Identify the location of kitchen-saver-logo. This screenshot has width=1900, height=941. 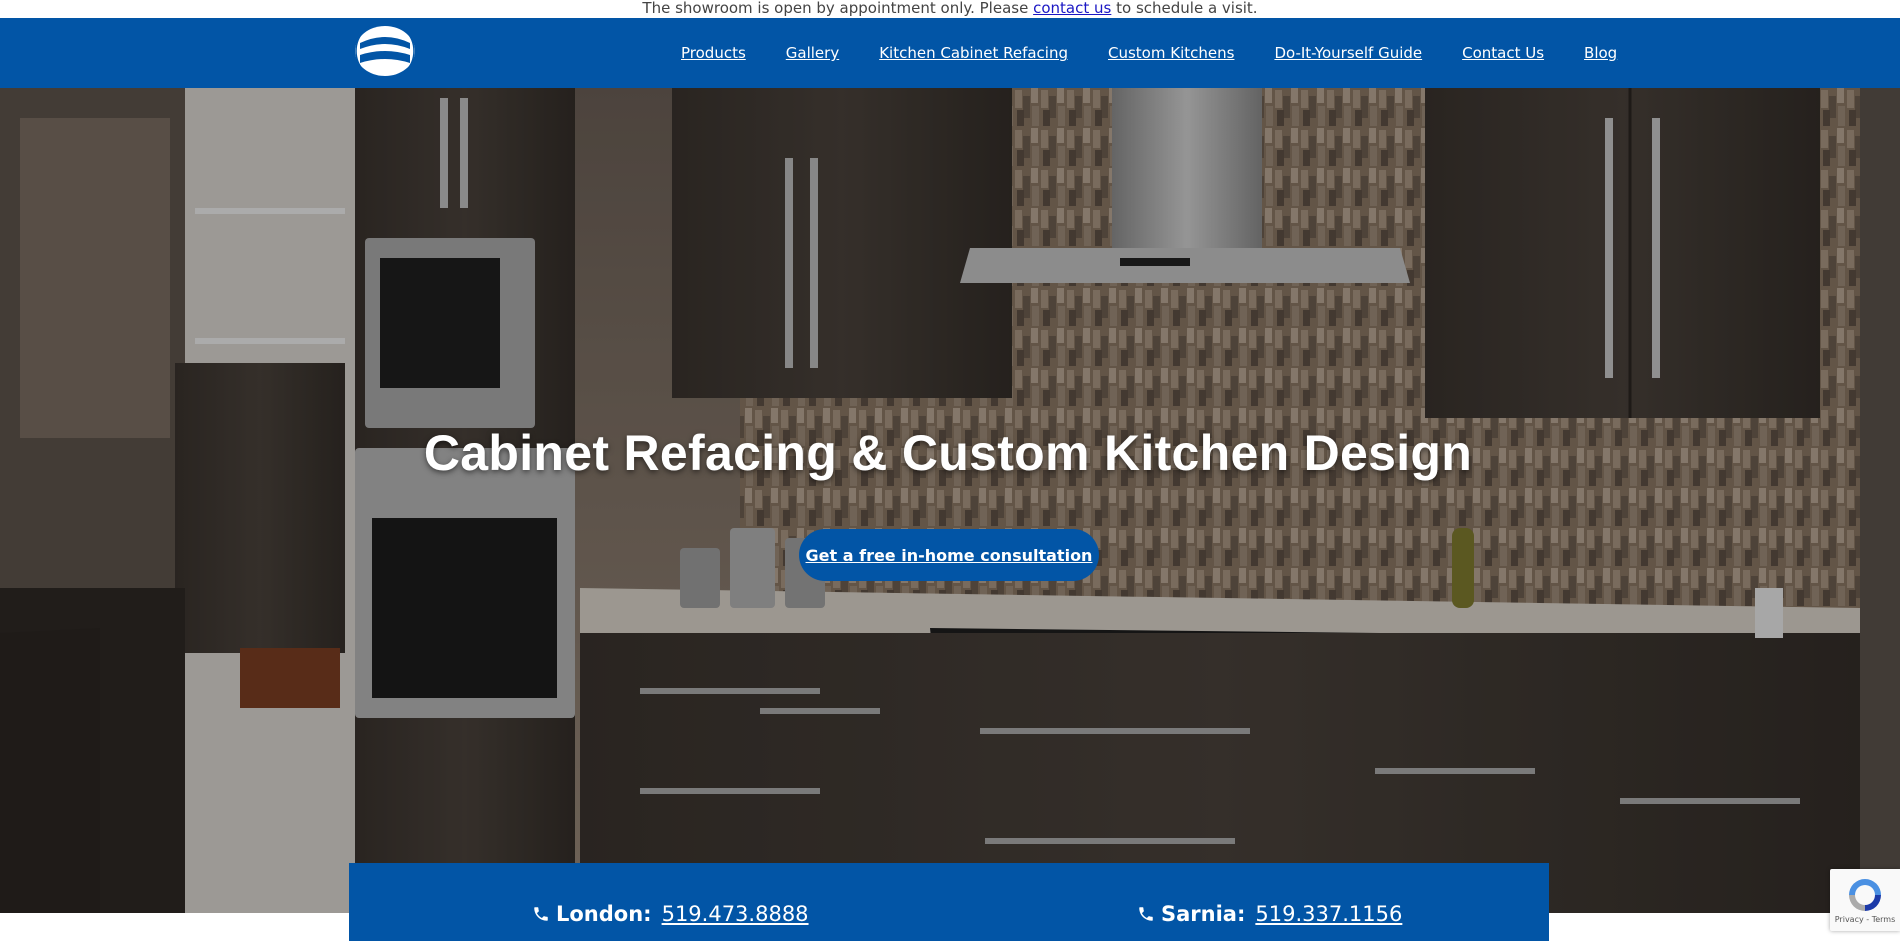
(385, 51).